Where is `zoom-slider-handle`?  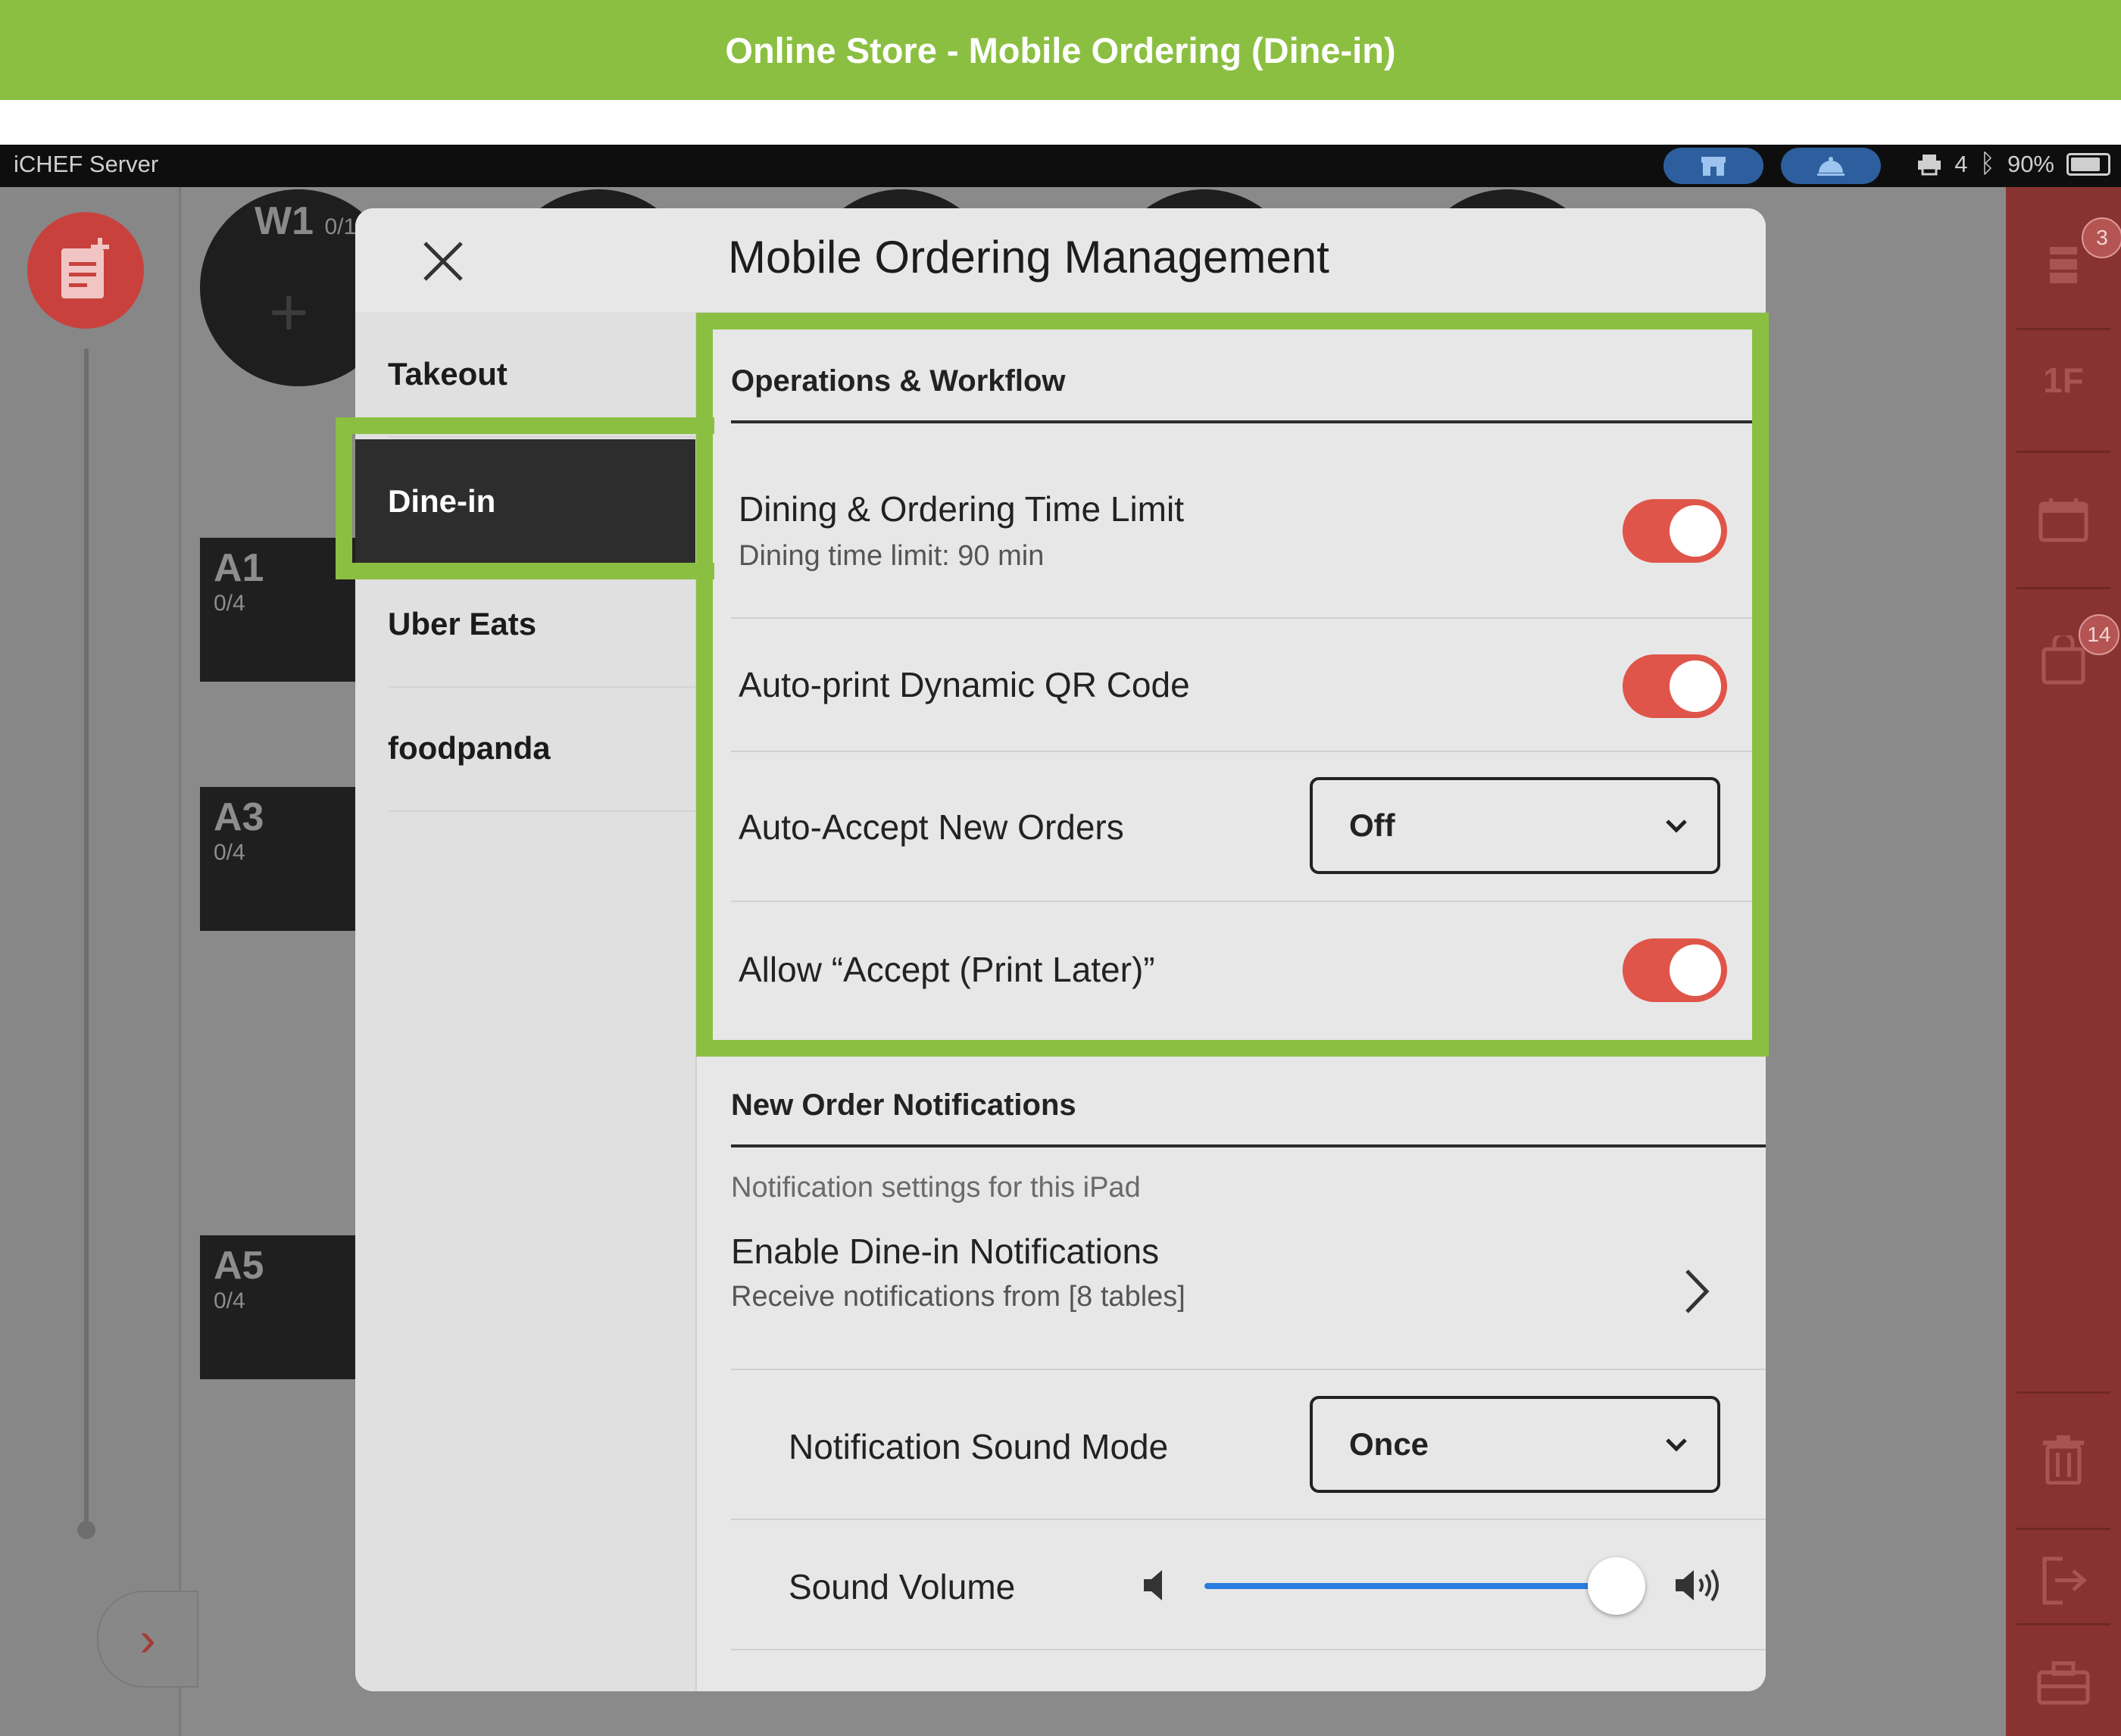
zoom-slider-handle is located at coordinates (86, 1530).